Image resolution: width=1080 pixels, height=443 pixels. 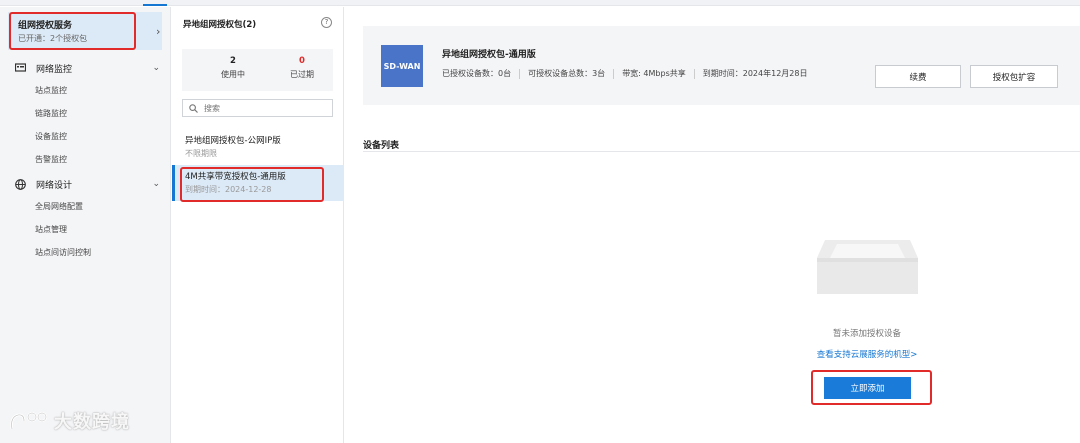 What do you see at coordinates (155, 5) in the screenshot?
I see `active-tab-indicator` at bounding box center [155, 5].